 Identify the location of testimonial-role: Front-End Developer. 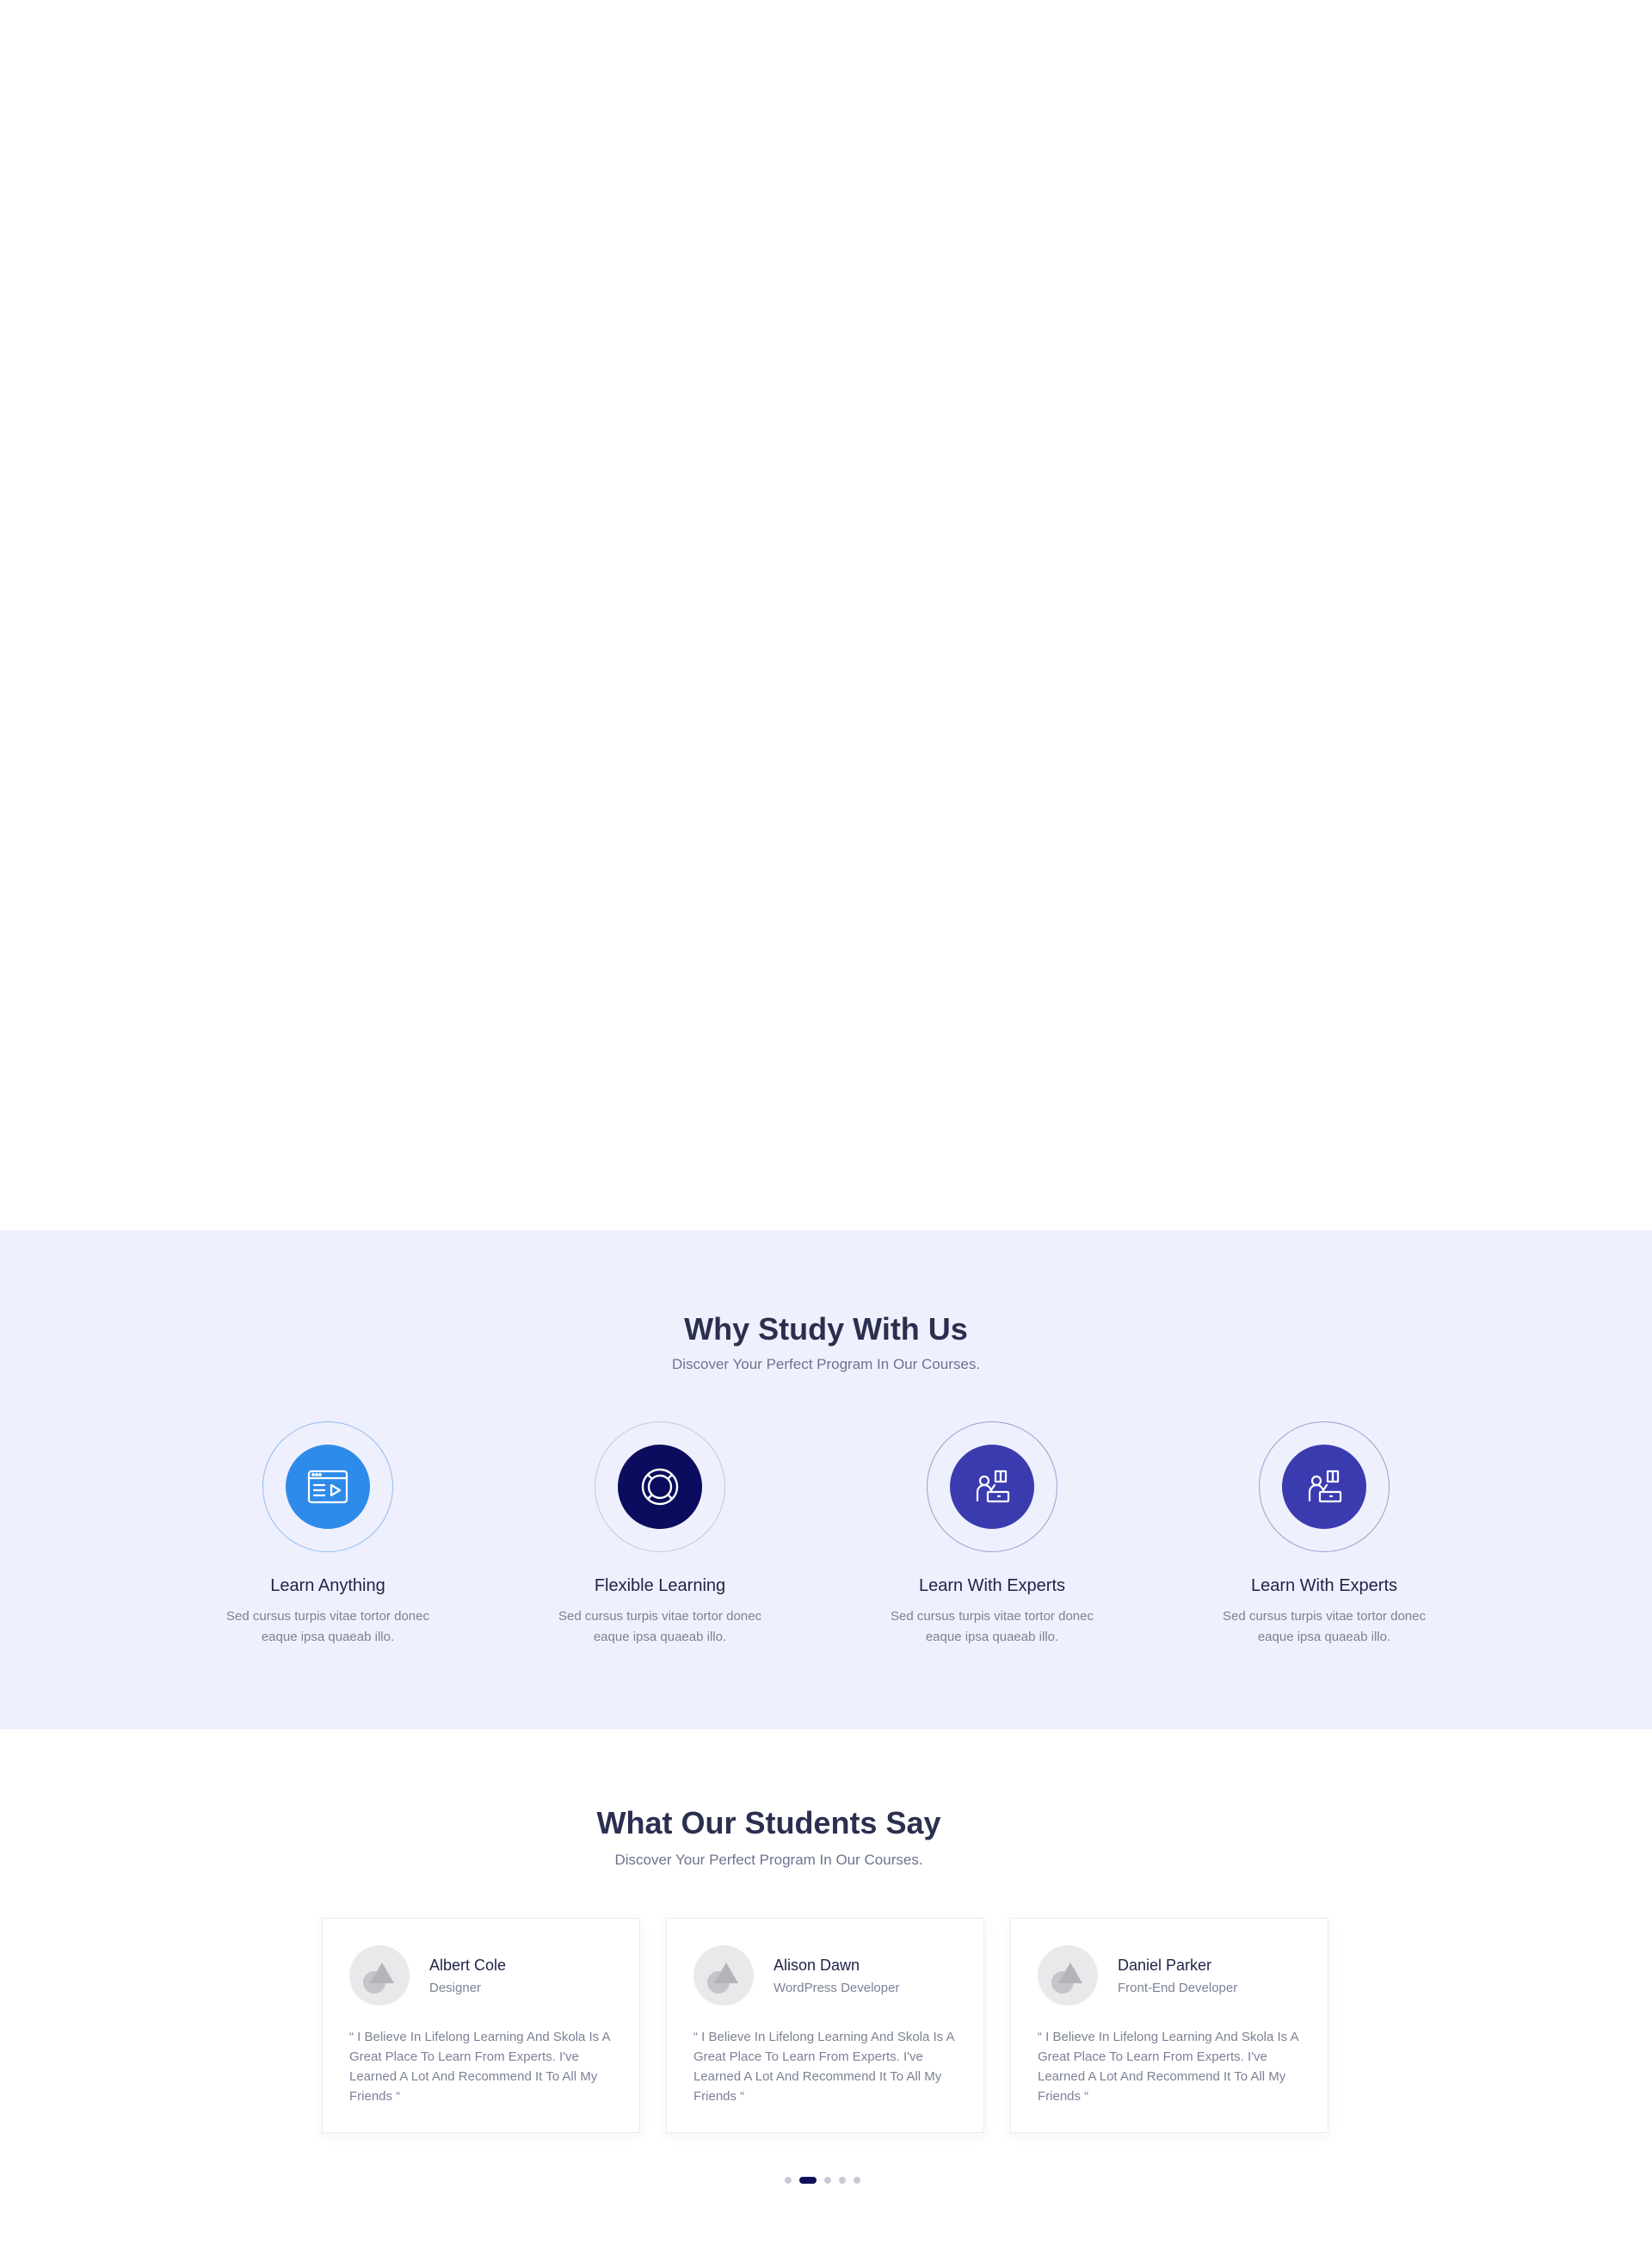
(1178, 1988).